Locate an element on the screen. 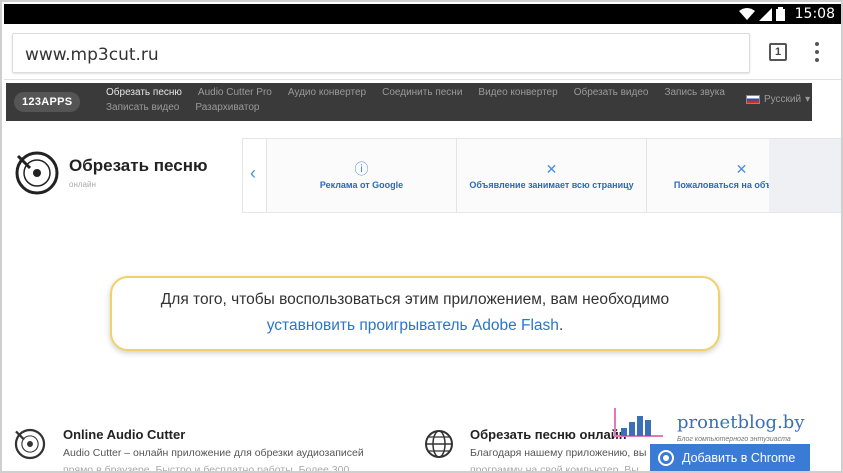 This screenshot has width=843, height=473. nav-link-audio-cutter-pro: Audio Cutter Pro is located at coordinates (235, 94).